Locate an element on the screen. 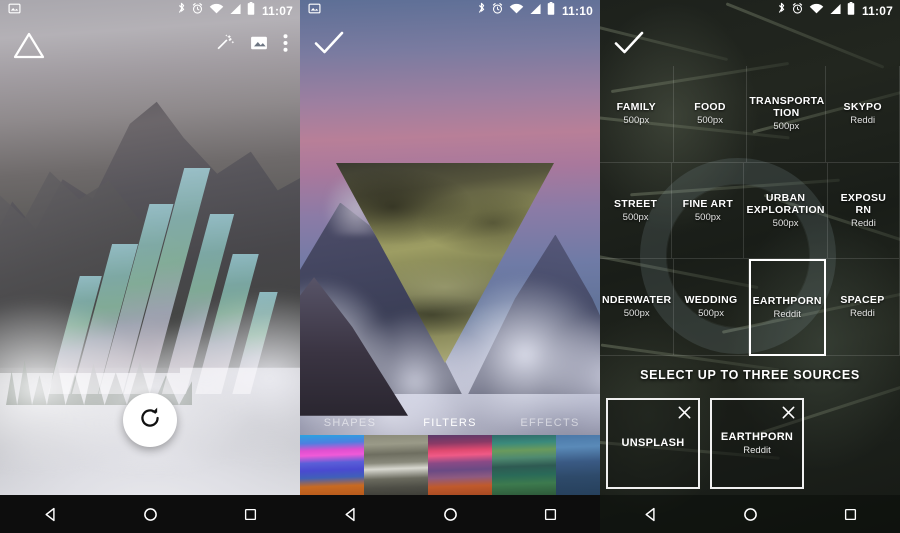 The height and width of the screenshot is (533, 900). source-cell-transportation: TRANSPORTA TION 500px is located at coordinates (787, 114).